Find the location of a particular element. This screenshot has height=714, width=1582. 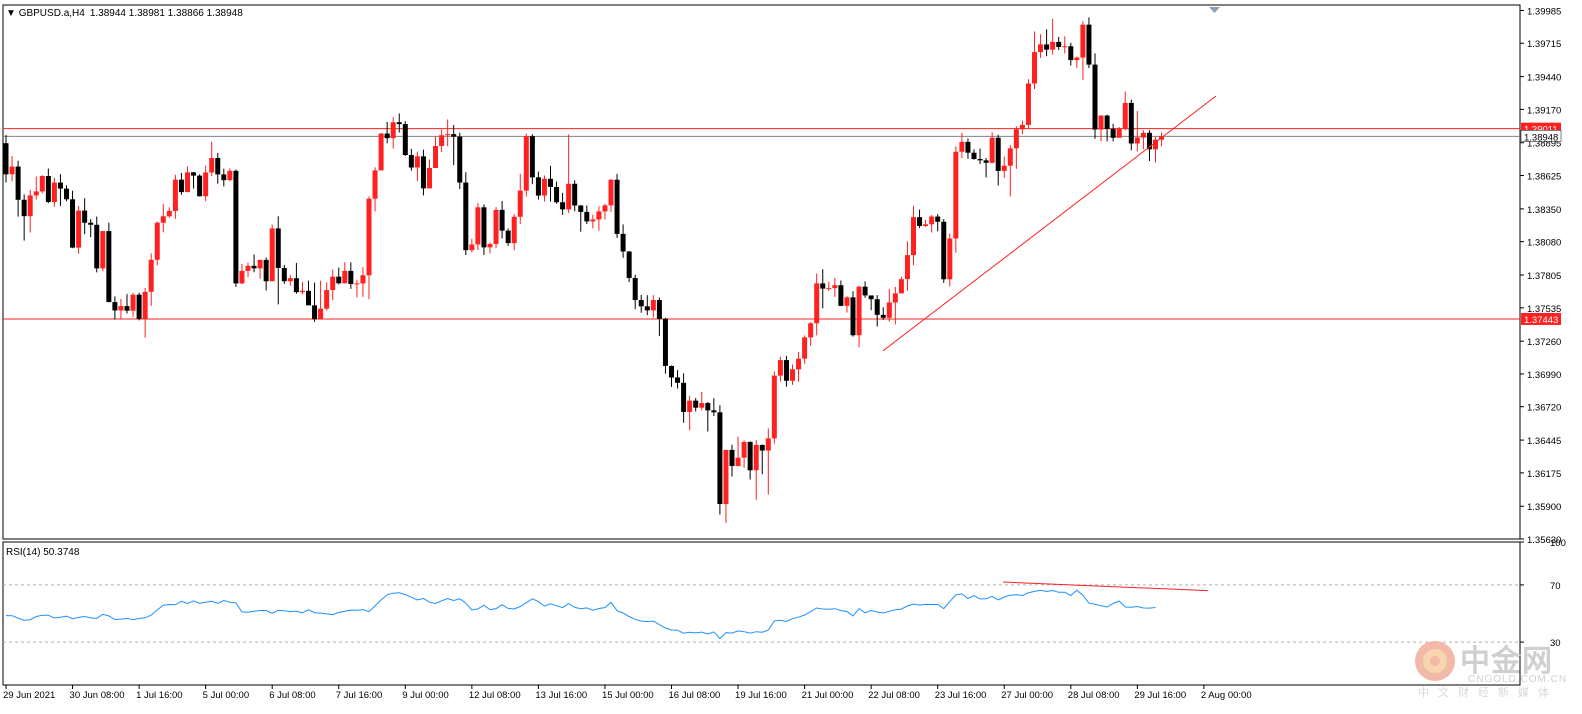

price-tick-label: 1.36720 is located at coordinates (1544, 408).